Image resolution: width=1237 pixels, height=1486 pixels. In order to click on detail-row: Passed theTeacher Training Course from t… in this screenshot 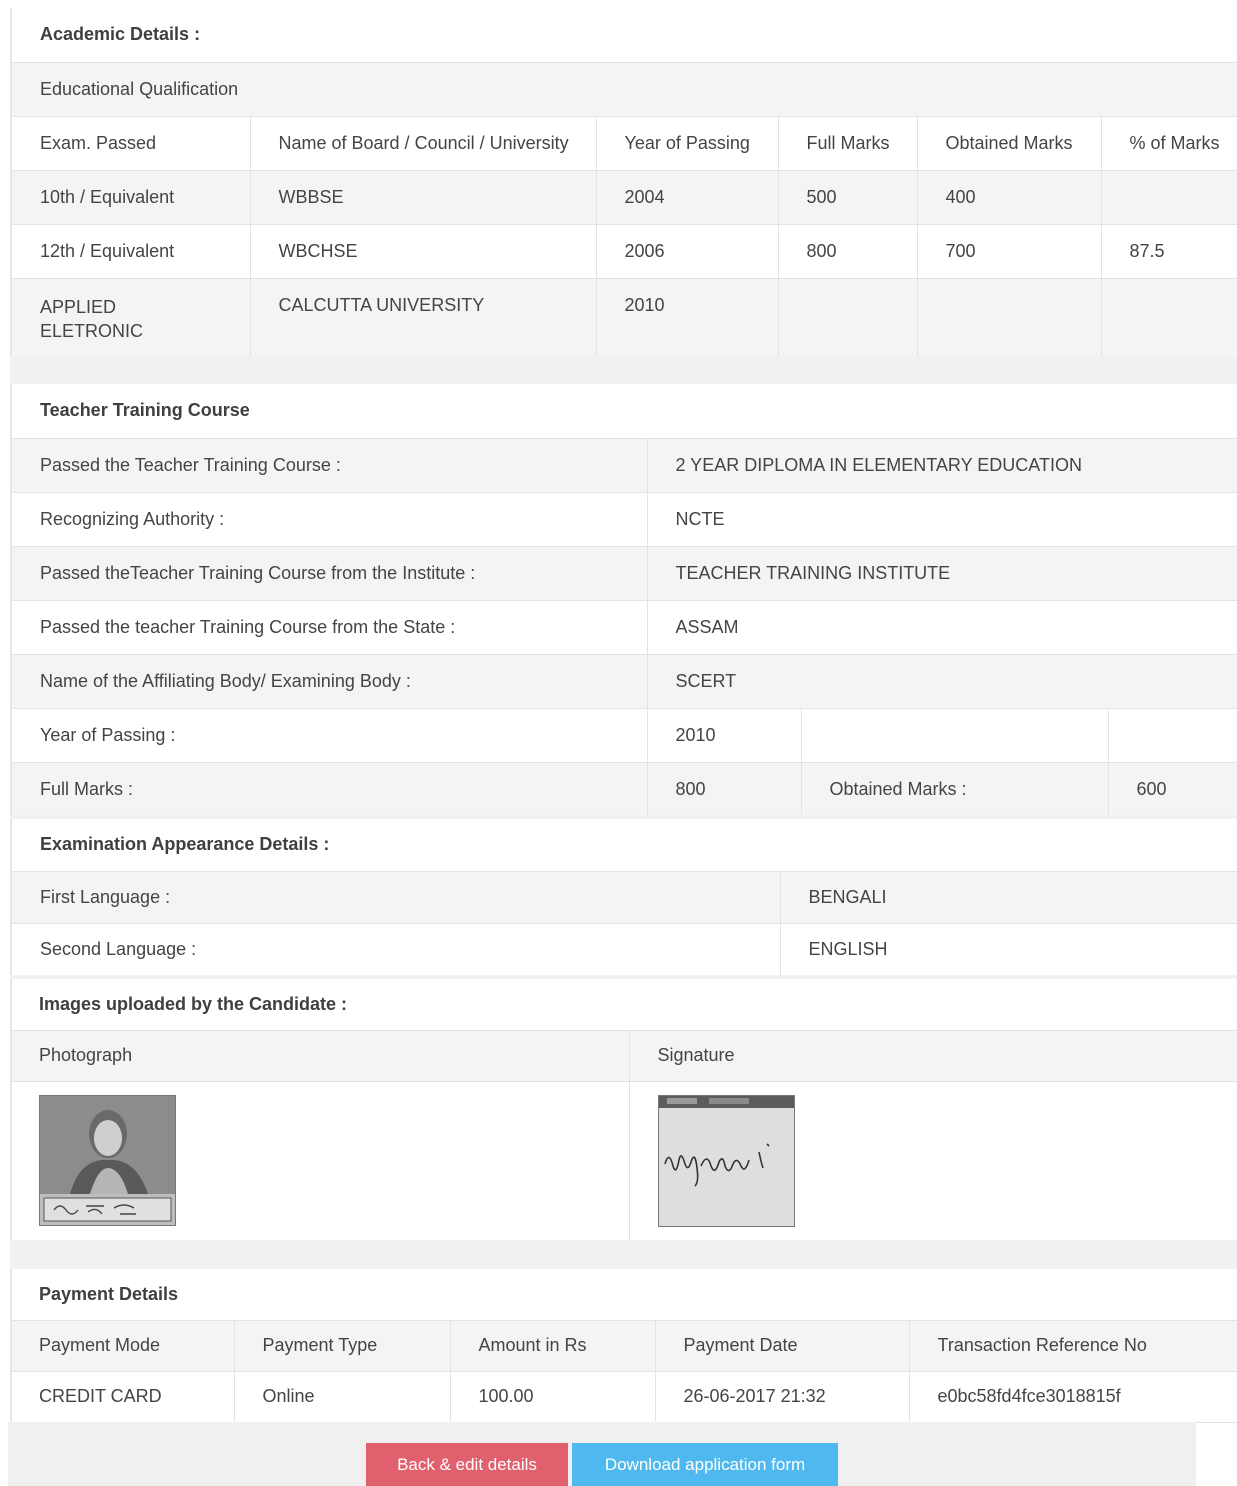, I will do `click(624, 573)`.